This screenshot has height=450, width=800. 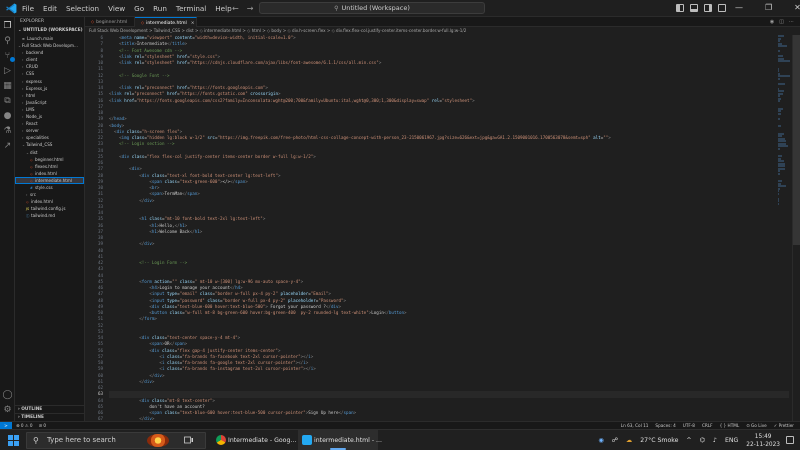 I want to click on testing-icon: ⚗, so click(x=7, y=131).